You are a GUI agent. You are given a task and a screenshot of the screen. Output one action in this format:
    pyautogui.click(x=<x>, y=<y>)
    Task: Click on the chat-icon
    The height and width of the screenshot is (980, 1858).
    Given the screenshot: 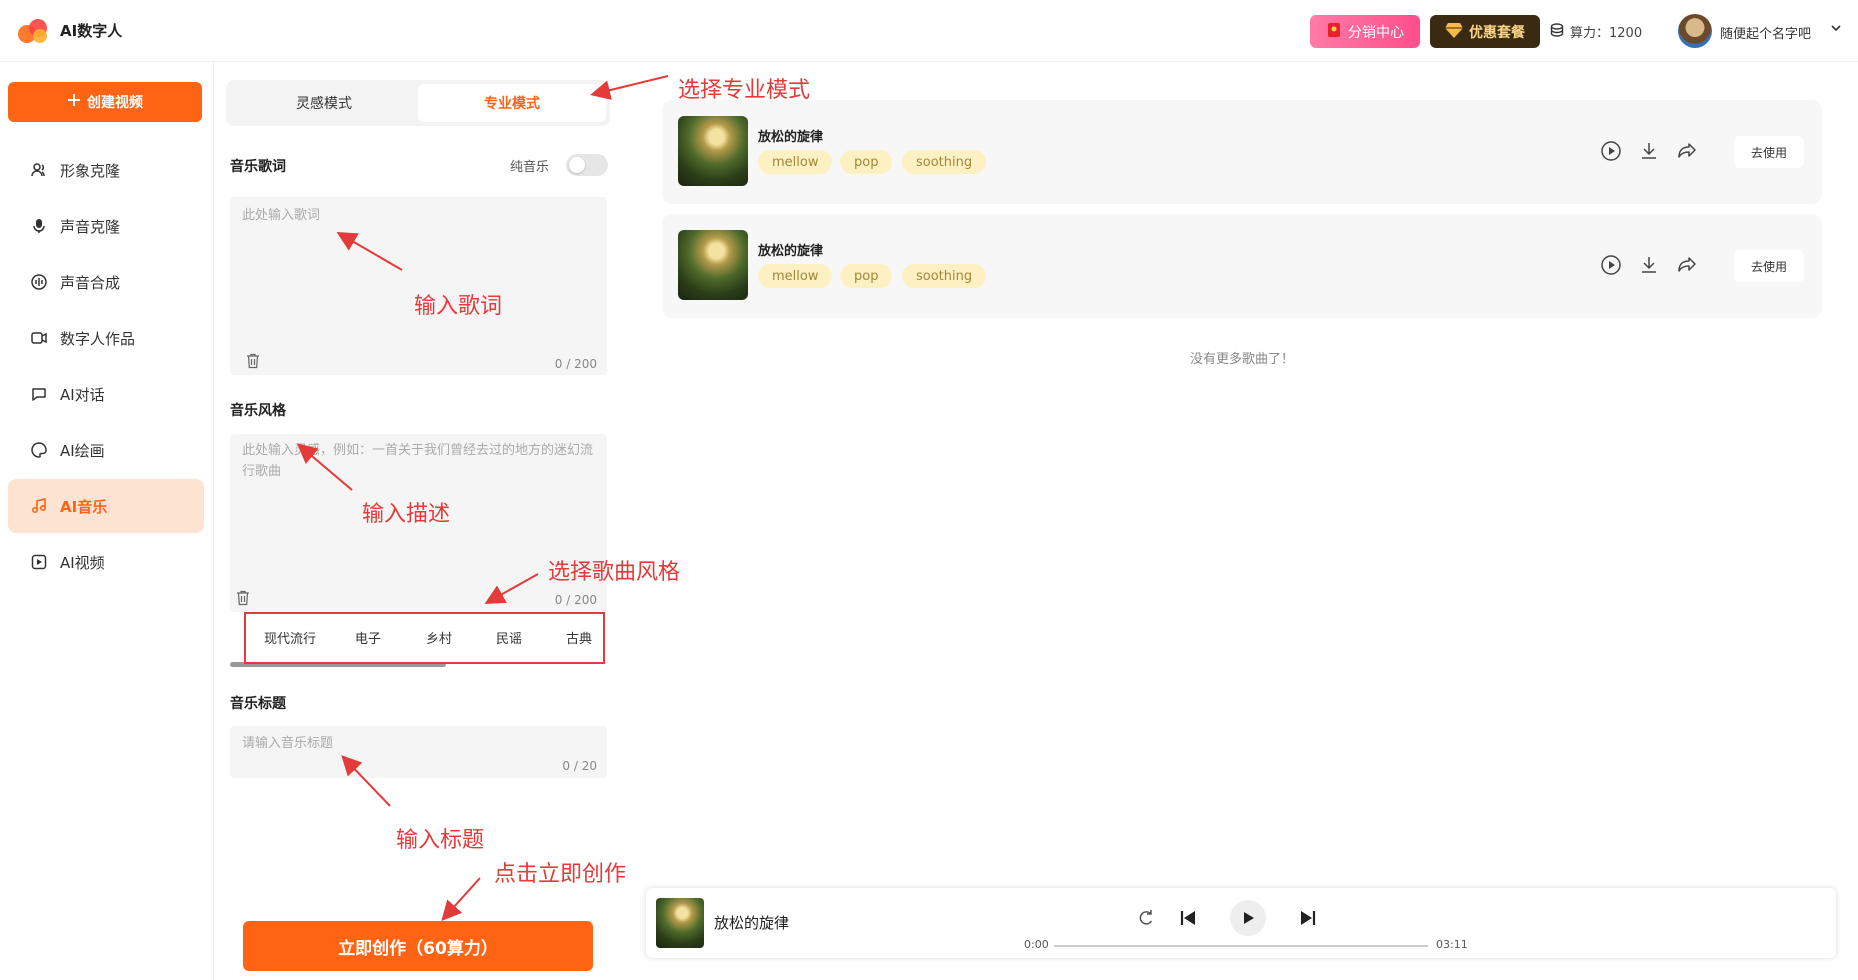 What is the action you would take?
    pyautogui.click(x=39, y=394)
    